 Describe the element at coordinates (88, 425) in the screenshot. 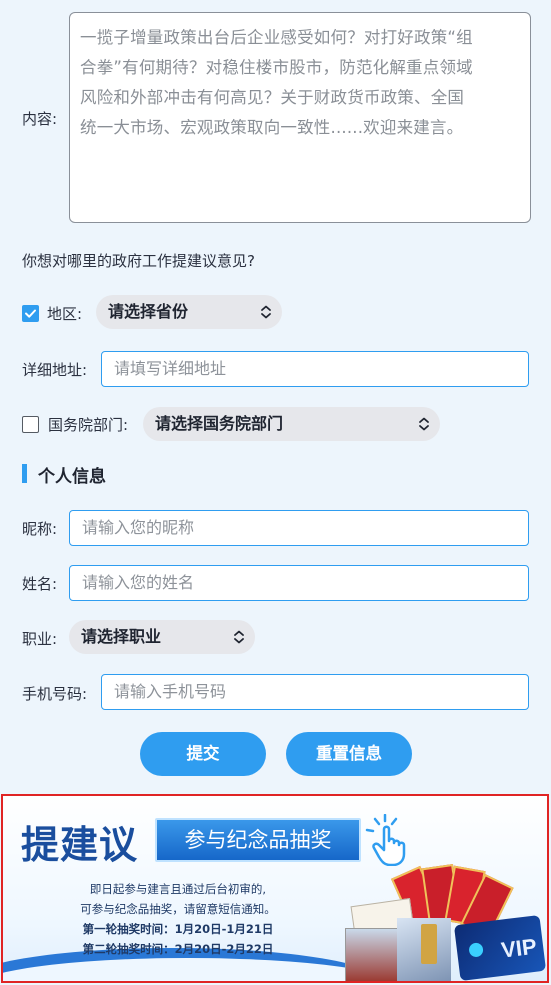

I see `state-council-label: 国务院部门:` at that location.